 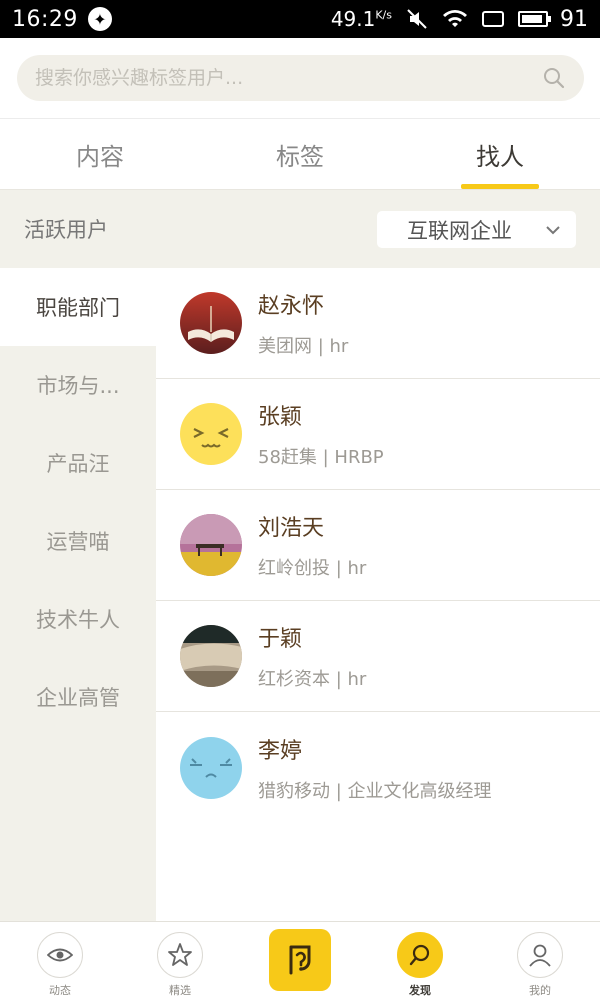 I want to click on nav-label-featured: 精选, so click(x=180, y=990).